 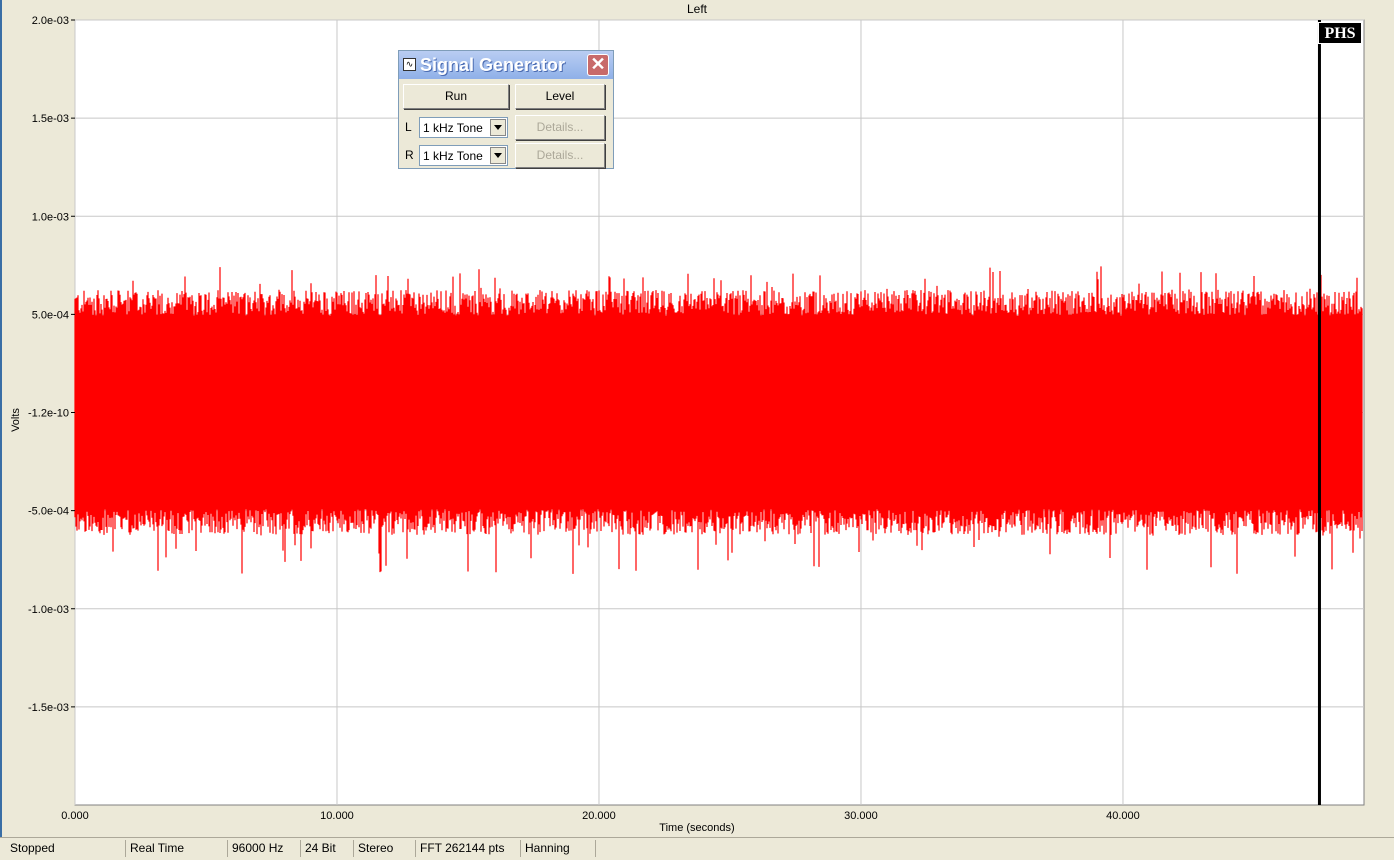 What do you see at coordinates (48, 610) in the screenshot?
I see `y-tick-label: -1.0e-03` at bounding box center [48, 610].